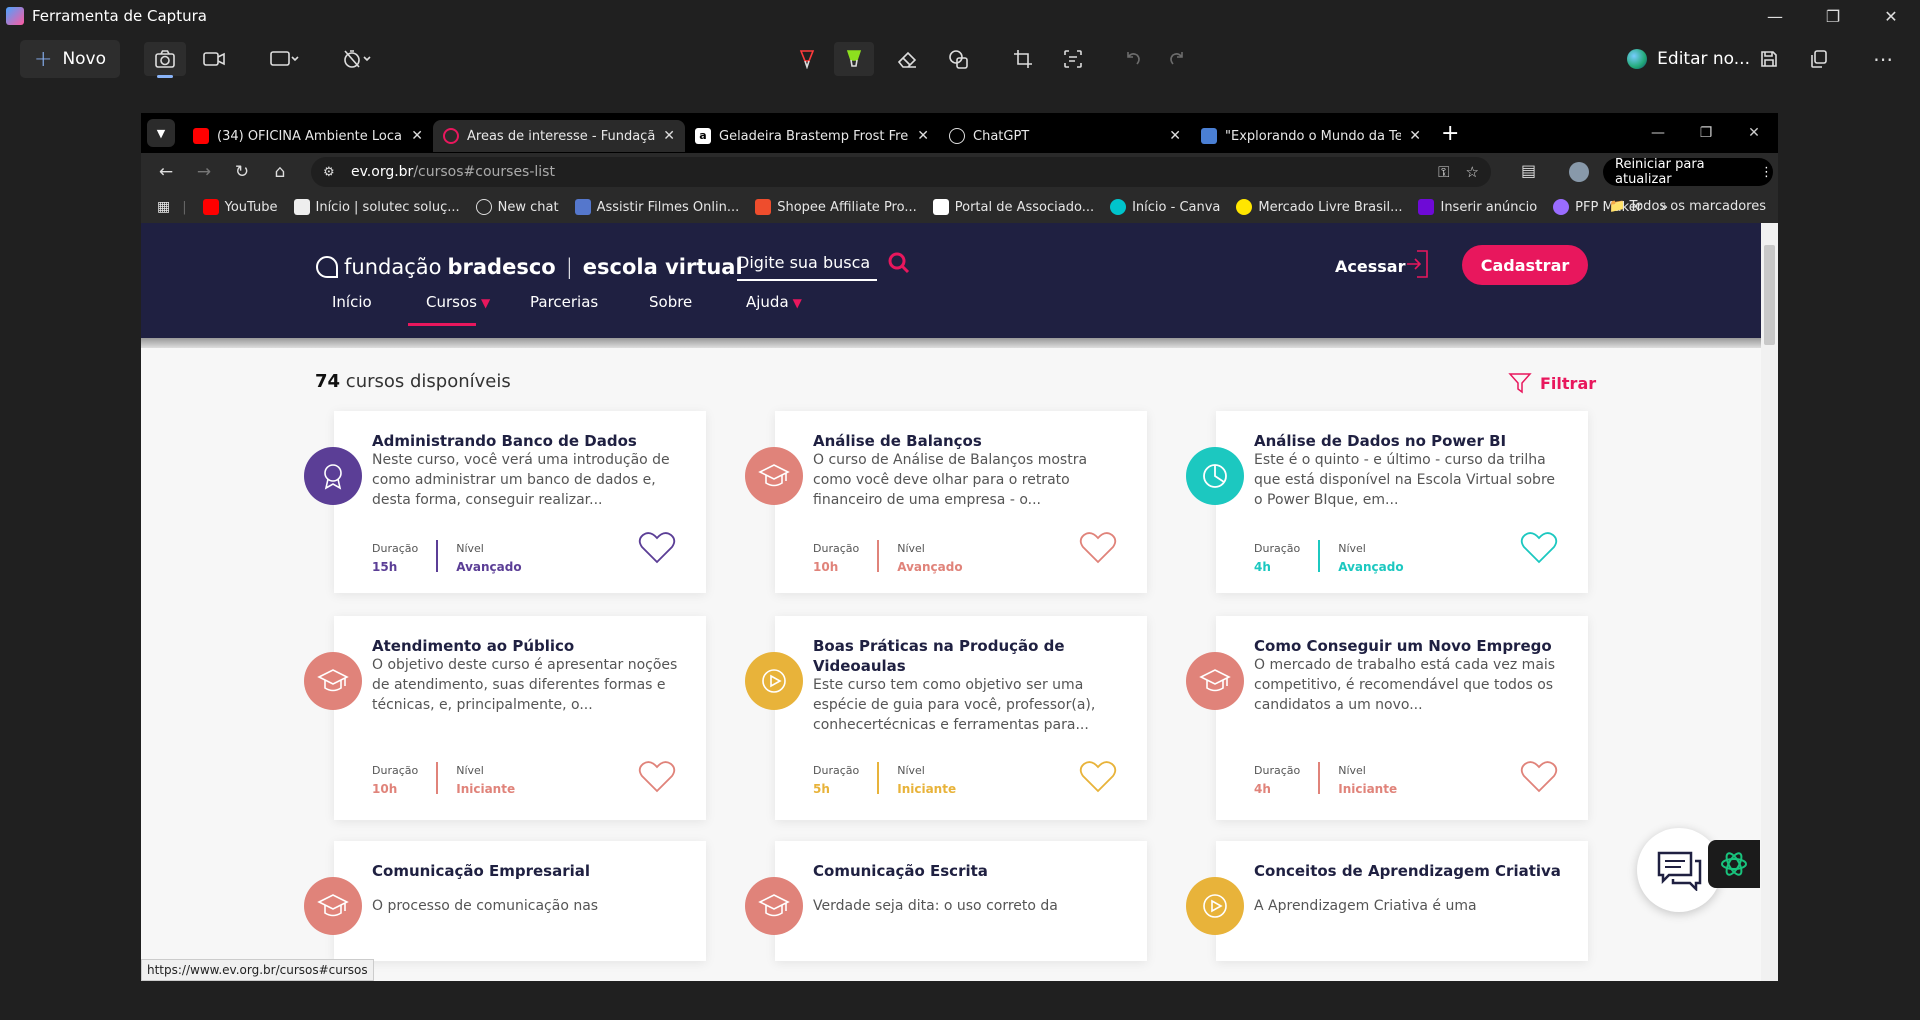 The height and width of the screenshot is (1020, 1920). What do you see at coordinates (1552, 383) in the screenshot?
I see `filter-button: Filtrar` at bounding box center [1552, 383].